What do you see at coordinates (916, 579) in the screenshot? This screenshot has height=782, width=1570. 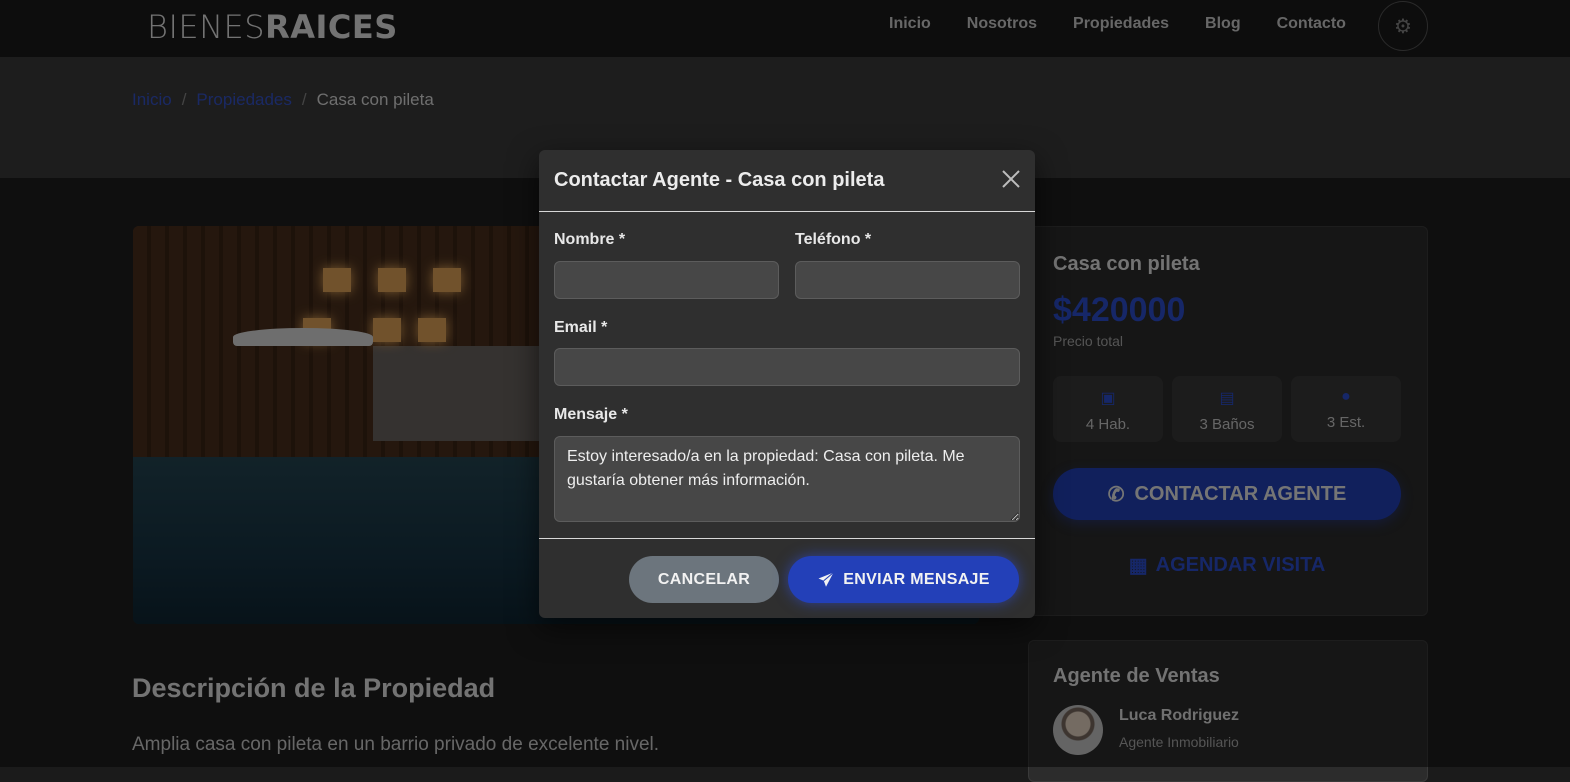 I see `send-message-label: ENVIAR MENSAJE` at bounding box center [916, 579].